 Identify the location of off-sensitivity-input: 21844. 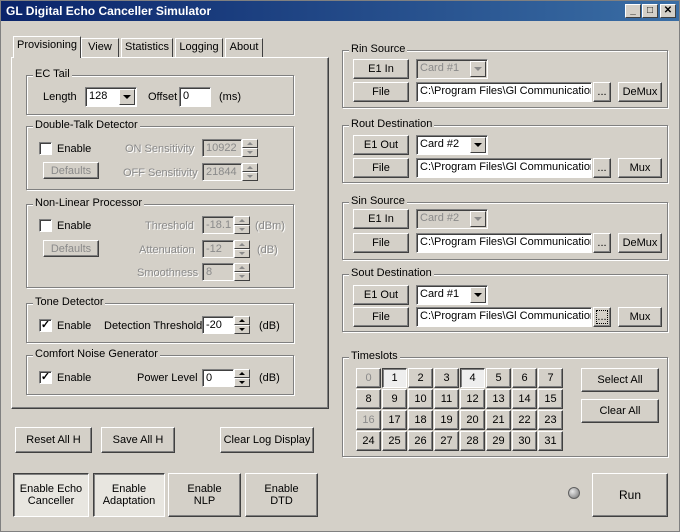
(222, 172).